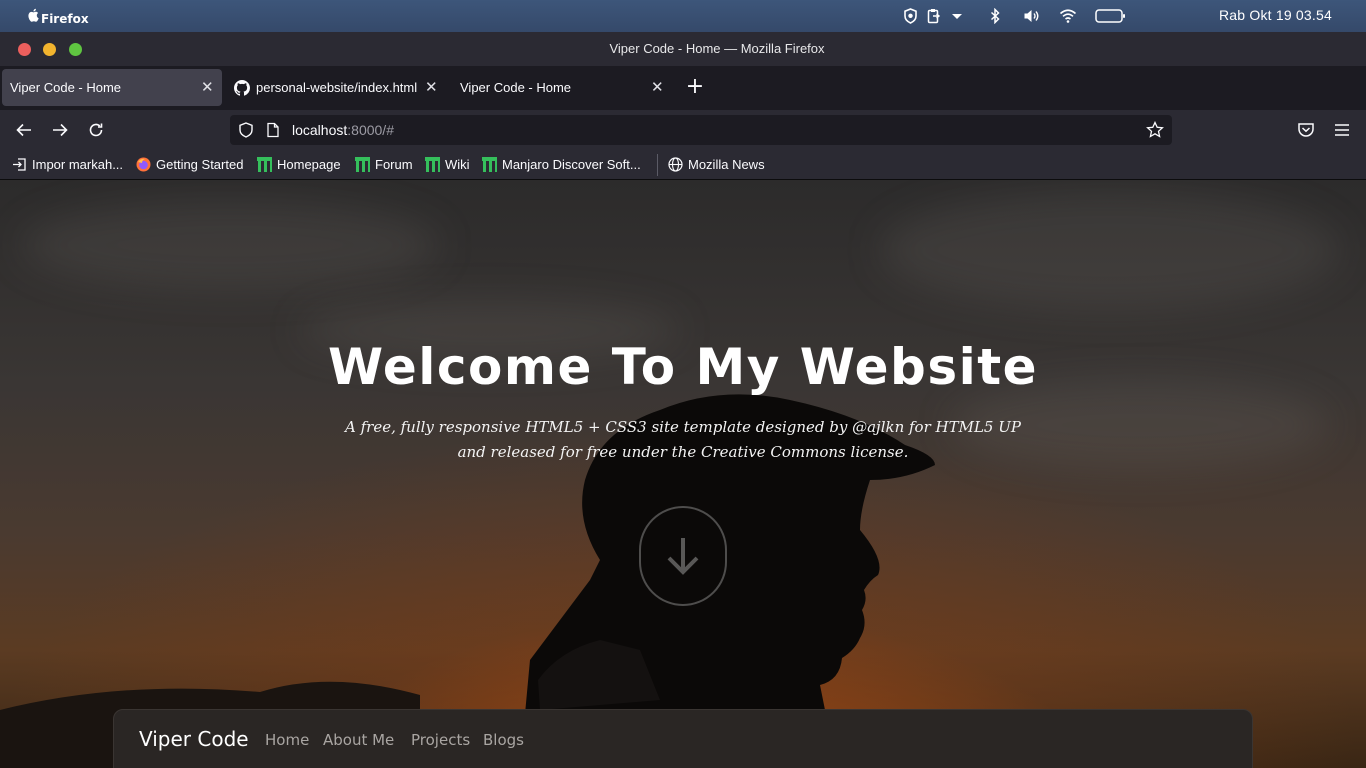 This screenshot has width=1366, height=768. I want to click on bookmark-label: Mozilla News, so click(726, 164).